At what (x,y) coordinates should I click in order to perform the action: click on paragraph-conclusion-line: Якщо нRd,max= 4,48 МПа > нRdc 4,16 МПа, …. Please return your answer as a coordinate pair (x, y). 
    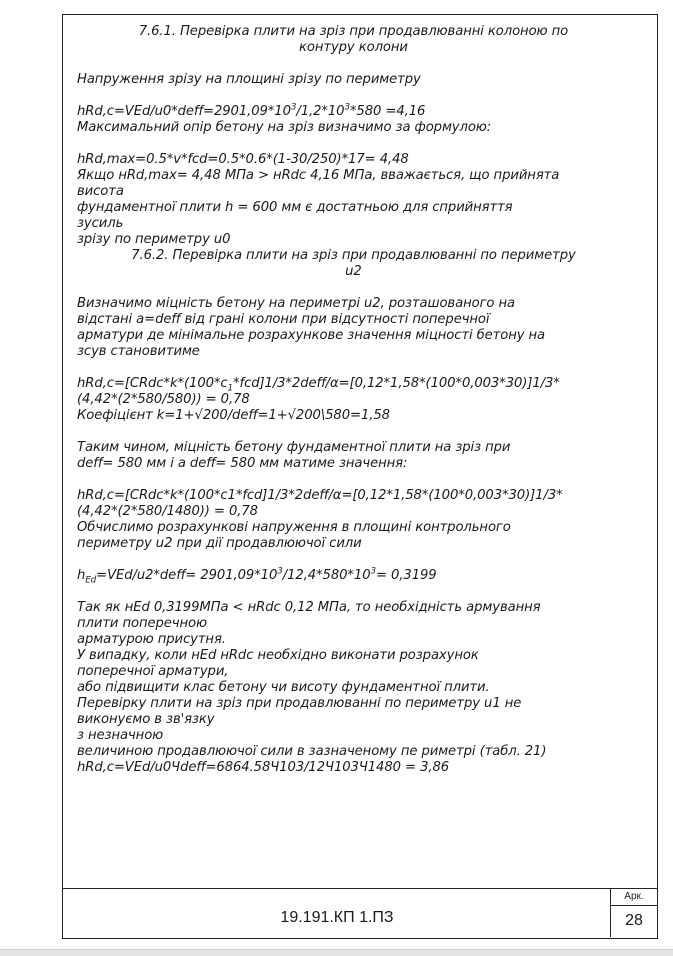
    Looking at the image, I should click on (318, 175).